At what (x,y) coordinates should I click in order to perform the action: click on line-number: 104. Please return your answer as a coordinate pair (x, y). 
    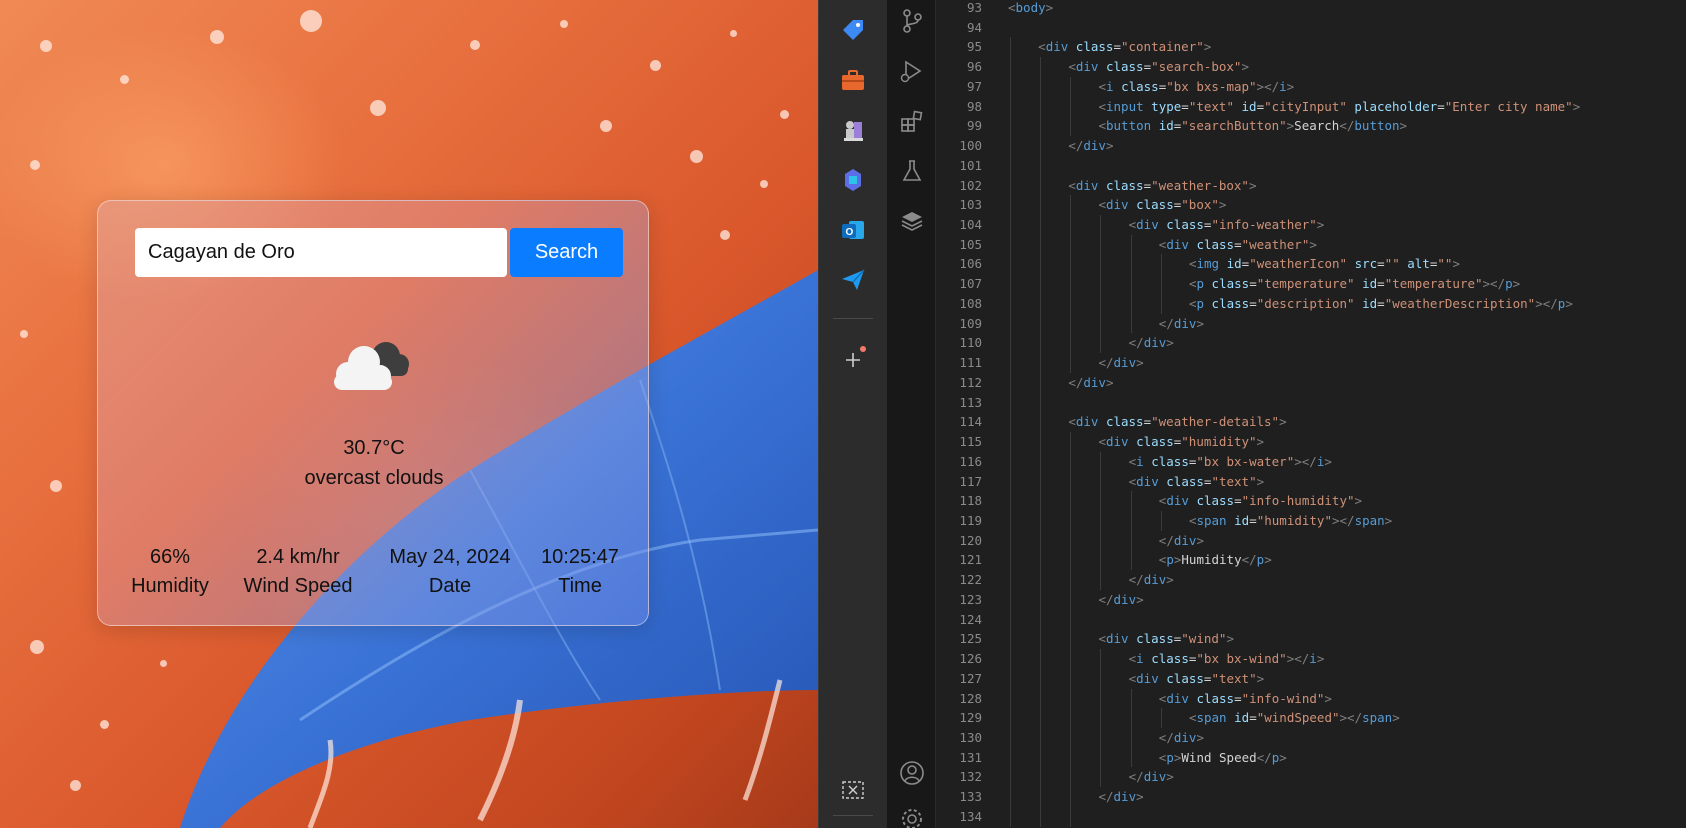
    Looking at the image, I should click on (970, 225).